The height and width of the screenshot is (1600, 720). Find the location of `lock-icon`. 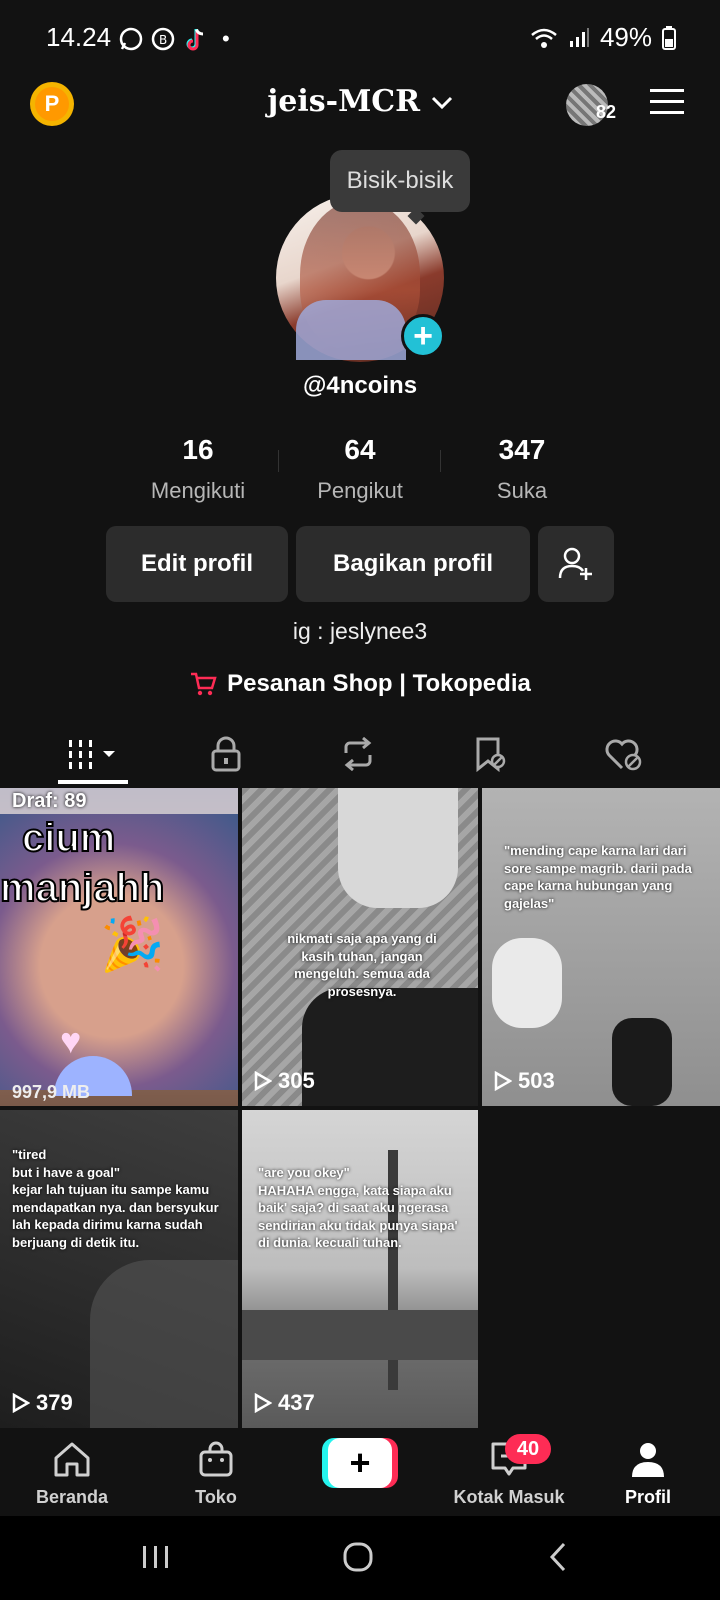

lock-icon is located at coordinates (226, 754).